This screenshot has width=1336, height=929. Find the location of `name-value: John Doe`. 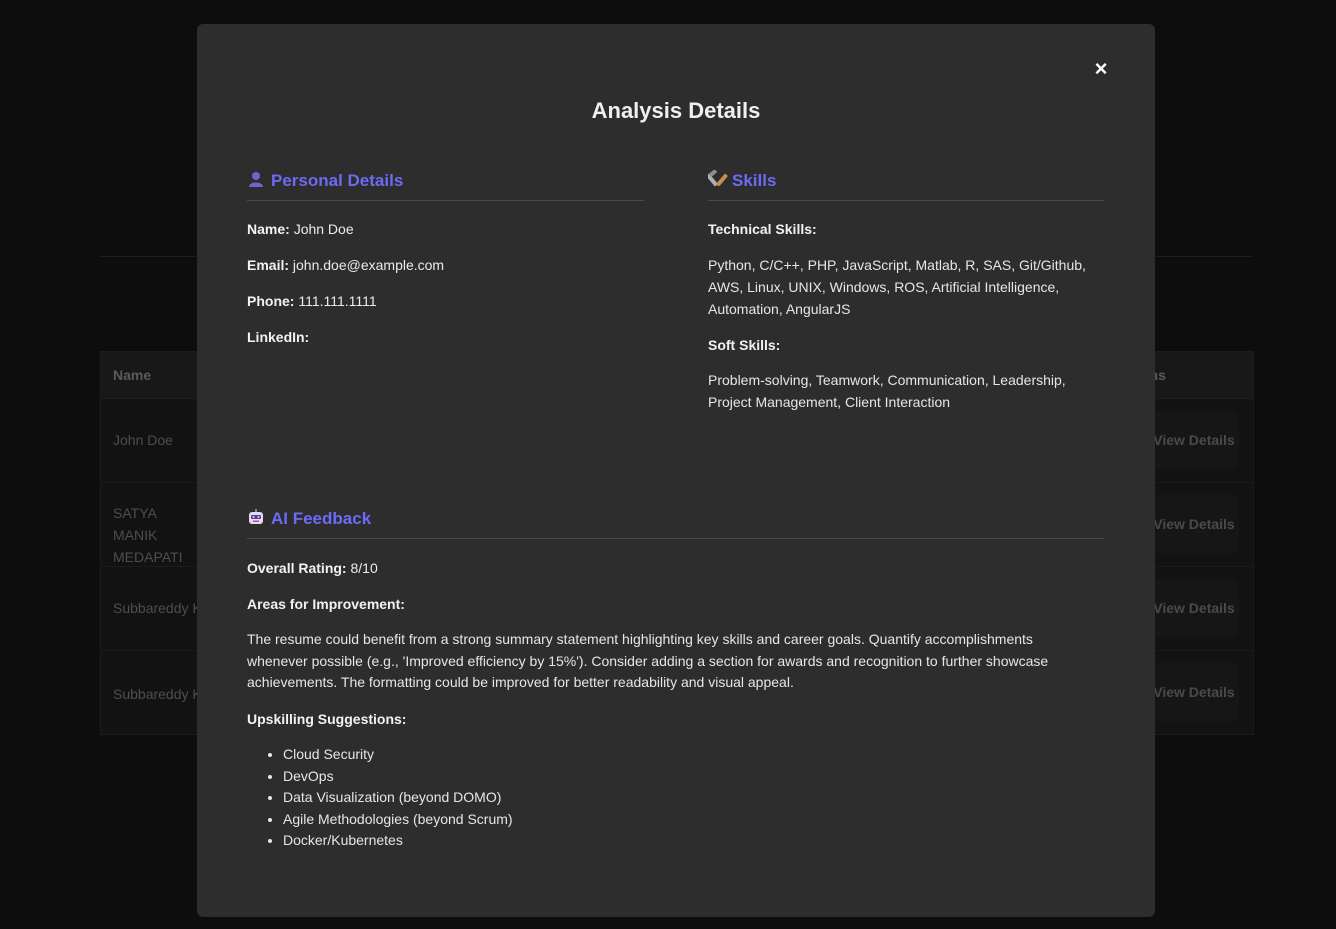

name-value: John Doe is located at coordinates (323, 229).